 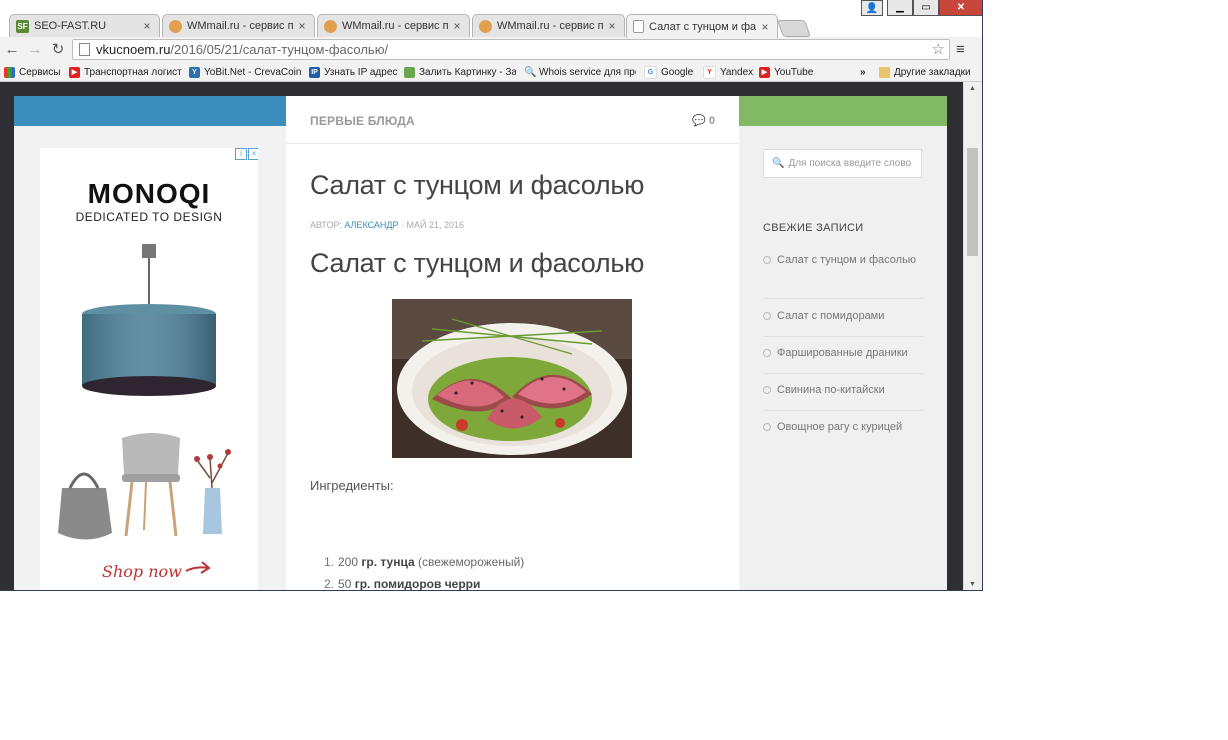 What do you see at coordinates (58, 50) in the screenshot?
I see `reload-icon: ↻` at bounding box center [58, 50].